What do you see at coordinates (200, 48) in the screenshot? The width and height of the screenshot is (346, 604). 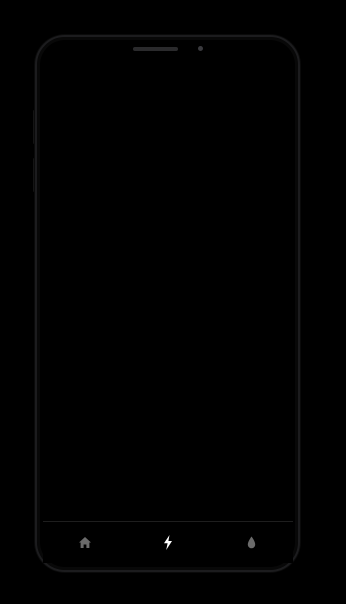 I see `front-camera` at bounding box center [200, 48].